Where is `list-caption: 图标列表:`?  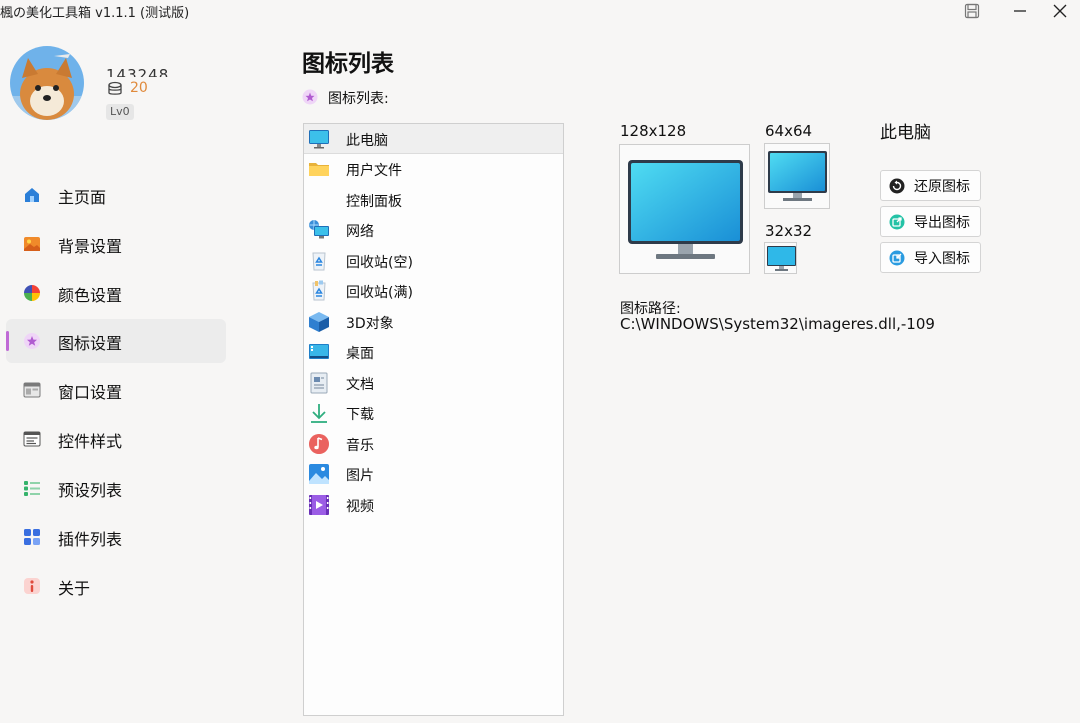
list-caption: 图标列表: is located at coordinates (358, 99).